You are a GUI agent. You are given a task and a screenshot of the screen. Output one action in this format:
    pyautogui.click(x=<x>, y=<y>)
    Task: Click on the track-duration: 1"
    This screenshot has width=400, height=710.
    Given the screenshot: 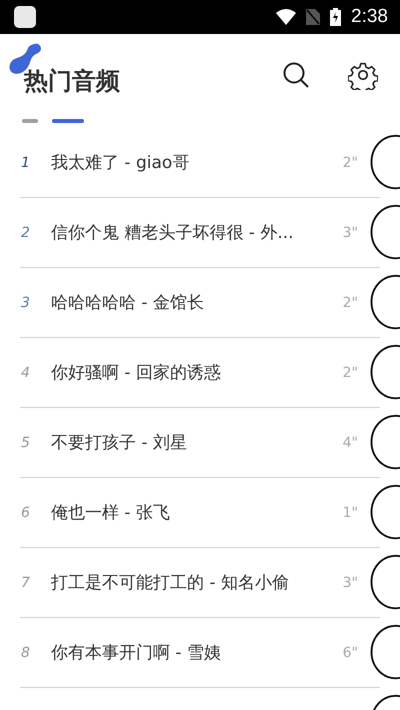 What is the action you would take?
    pyautogui.click(x=350, y=512)
    